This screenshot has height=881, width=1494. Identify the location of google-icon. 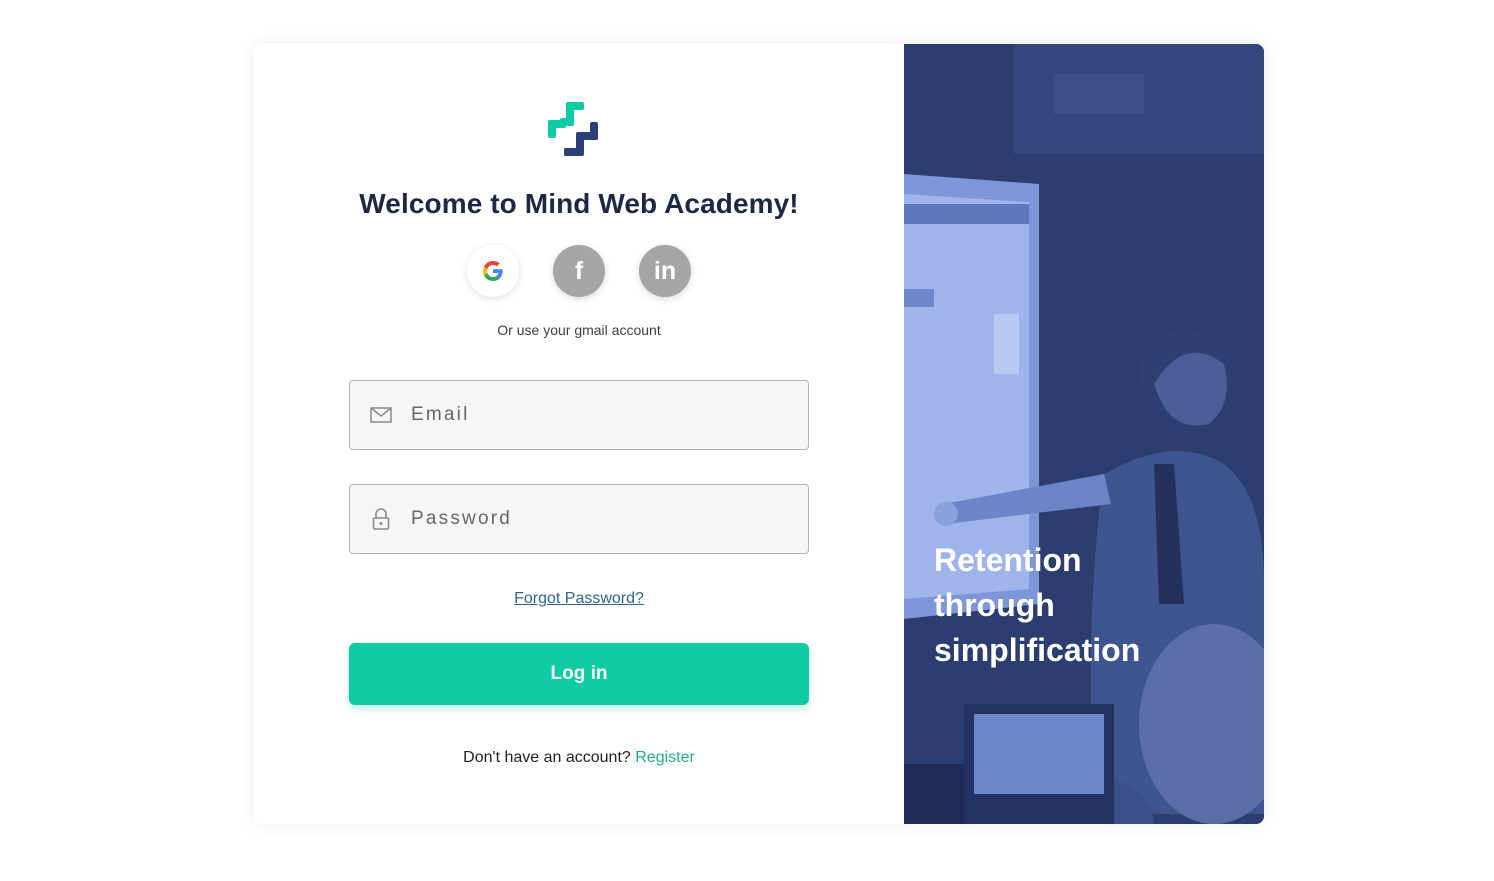
(493, 271).